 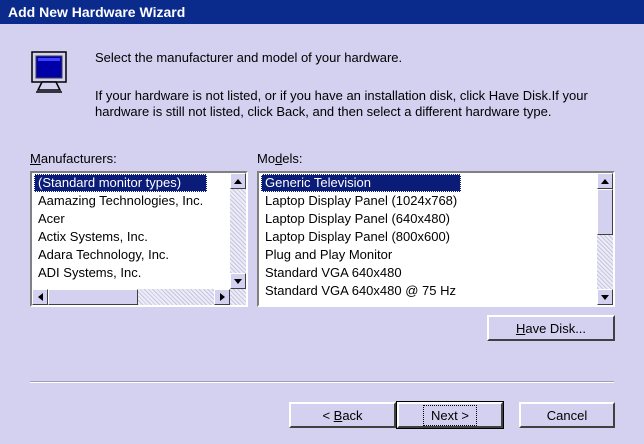 I want to click on models-label-text: els:, so click(x=292, y=158).